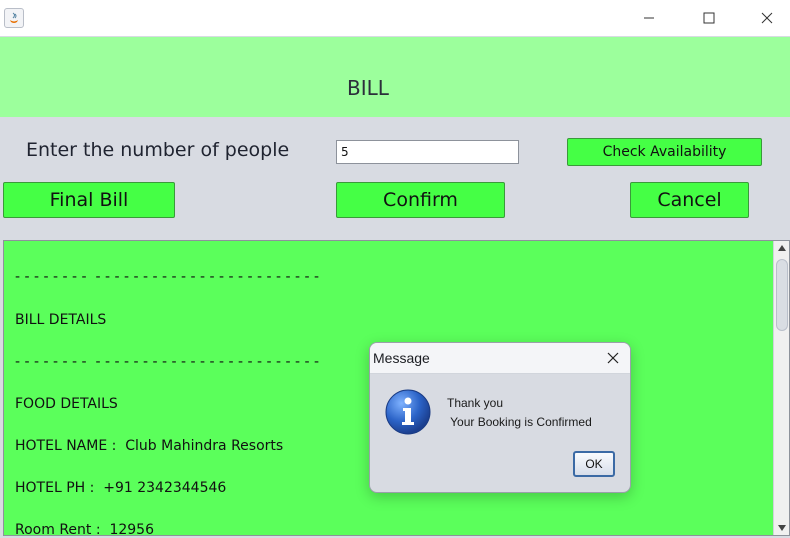 The image size is (790, 538). I want to click on dialog-close-icon, so click(613, 358).